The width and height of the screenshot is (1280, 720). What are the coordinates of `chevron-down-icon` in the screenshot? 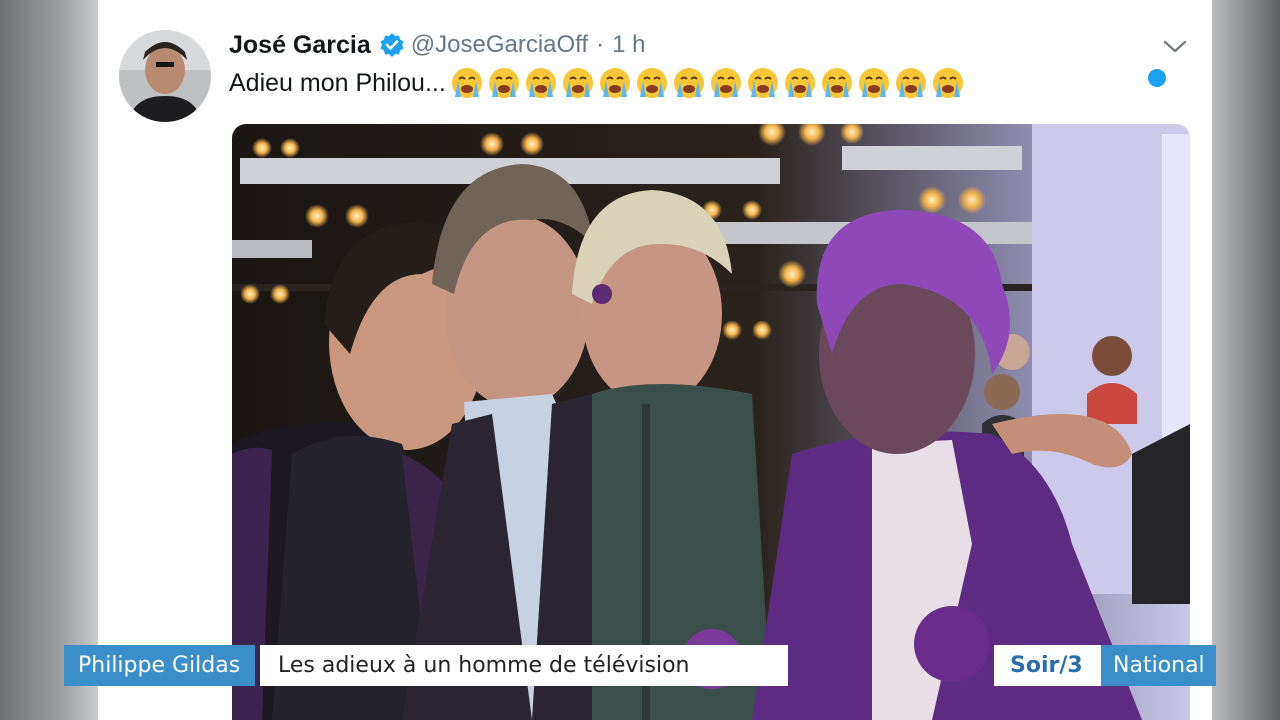 It's located at (1175, 46).